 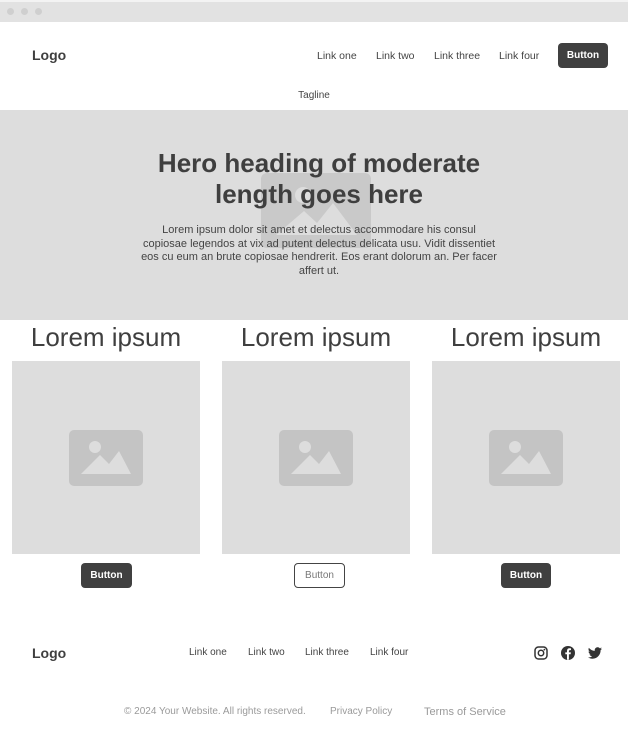 What do you see at coordinates (49, 653) in the screenshot?
I see `footer-logo: Logo` at bounding box center [49, 653].